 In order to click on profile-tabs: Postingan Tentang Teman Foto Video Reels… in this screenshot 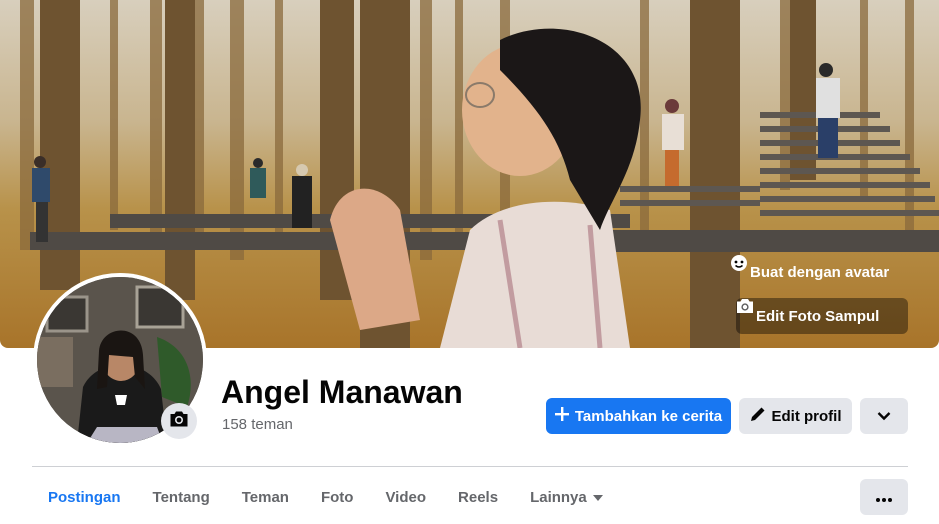, I will do `click(325, 497)`.